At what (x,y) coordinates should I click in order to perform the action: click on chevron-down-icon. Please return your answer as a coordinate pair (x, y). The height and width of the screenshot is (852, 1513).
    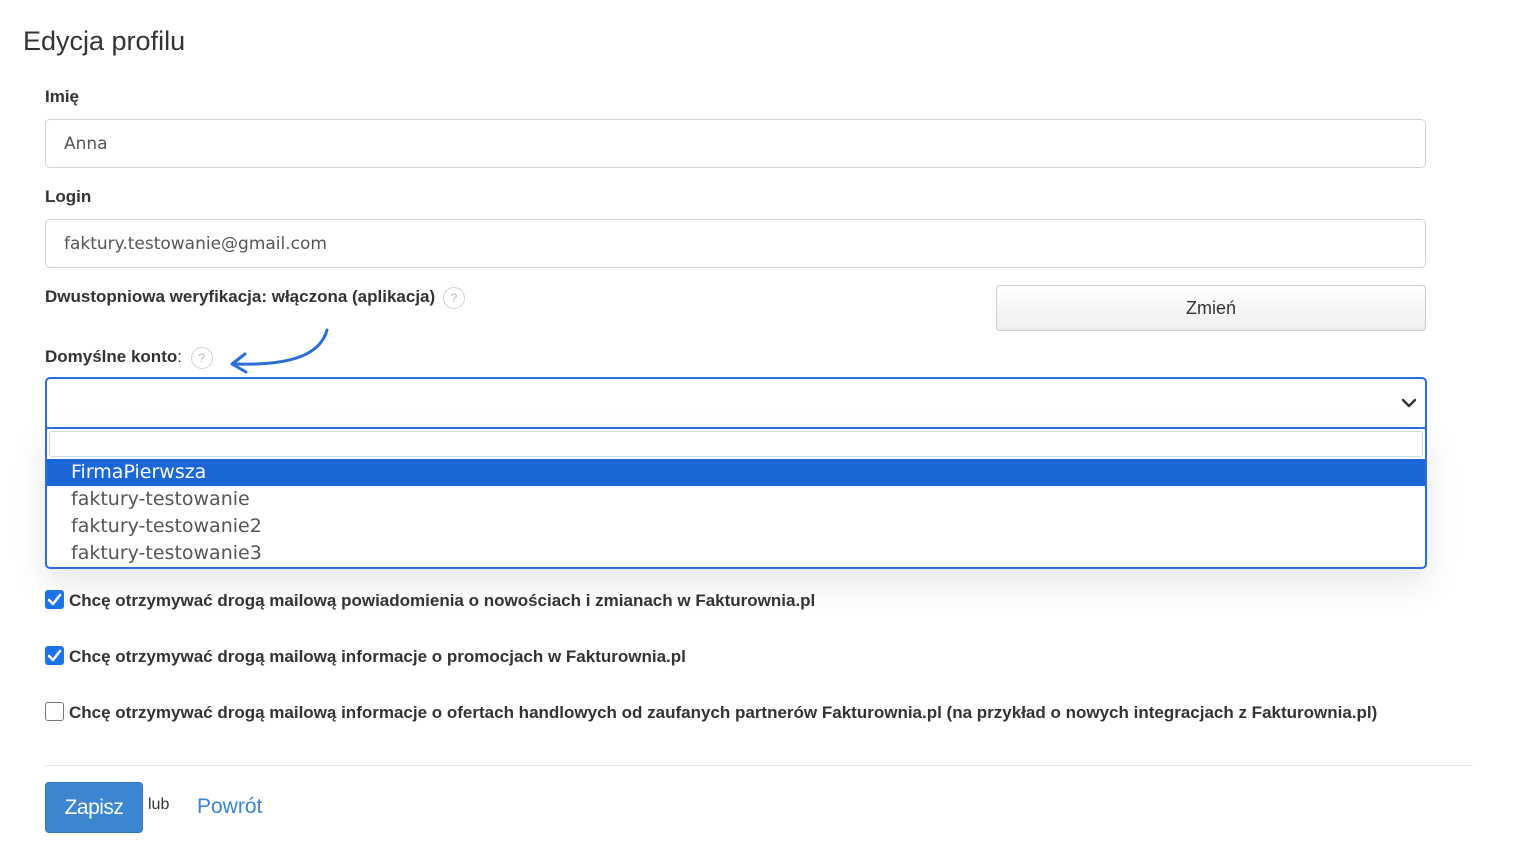
    Looking at the image, I should click on (1409, 403).